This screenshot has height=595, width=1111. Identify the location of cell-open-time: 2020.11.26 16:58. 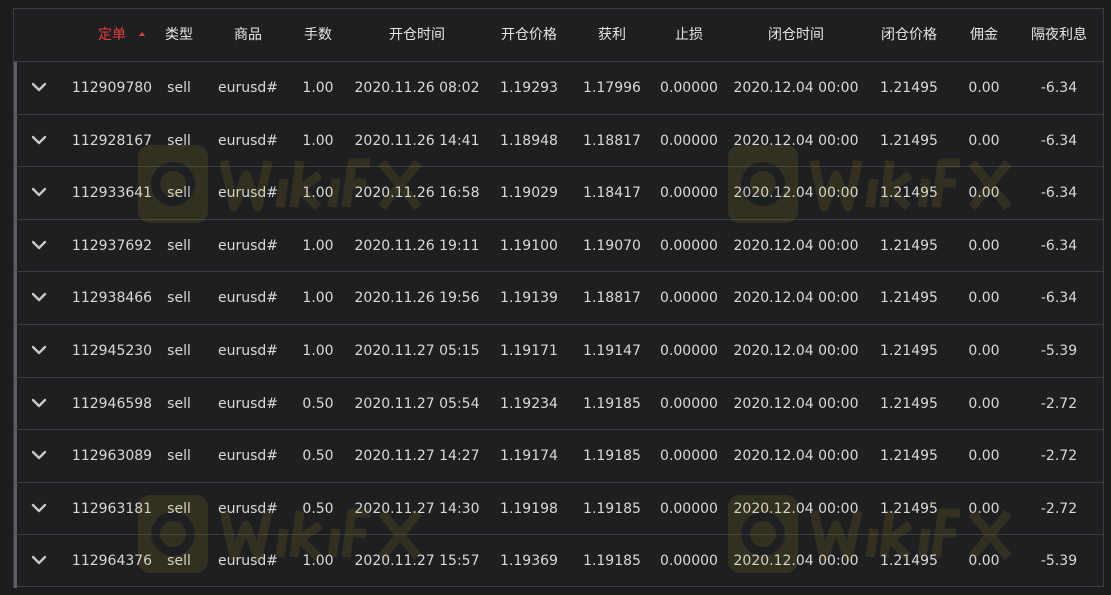
(417, 193).